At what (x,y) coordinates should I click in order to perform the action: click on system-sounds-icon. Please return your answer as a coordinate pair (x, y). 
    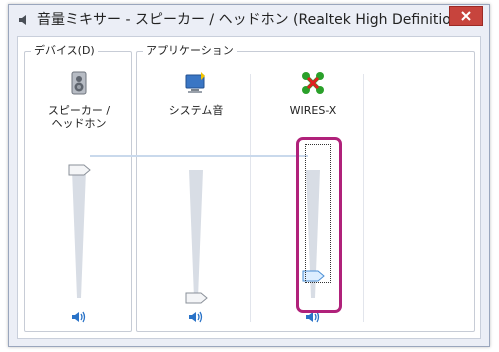
    Looking at the image, I should click on (196, 83).